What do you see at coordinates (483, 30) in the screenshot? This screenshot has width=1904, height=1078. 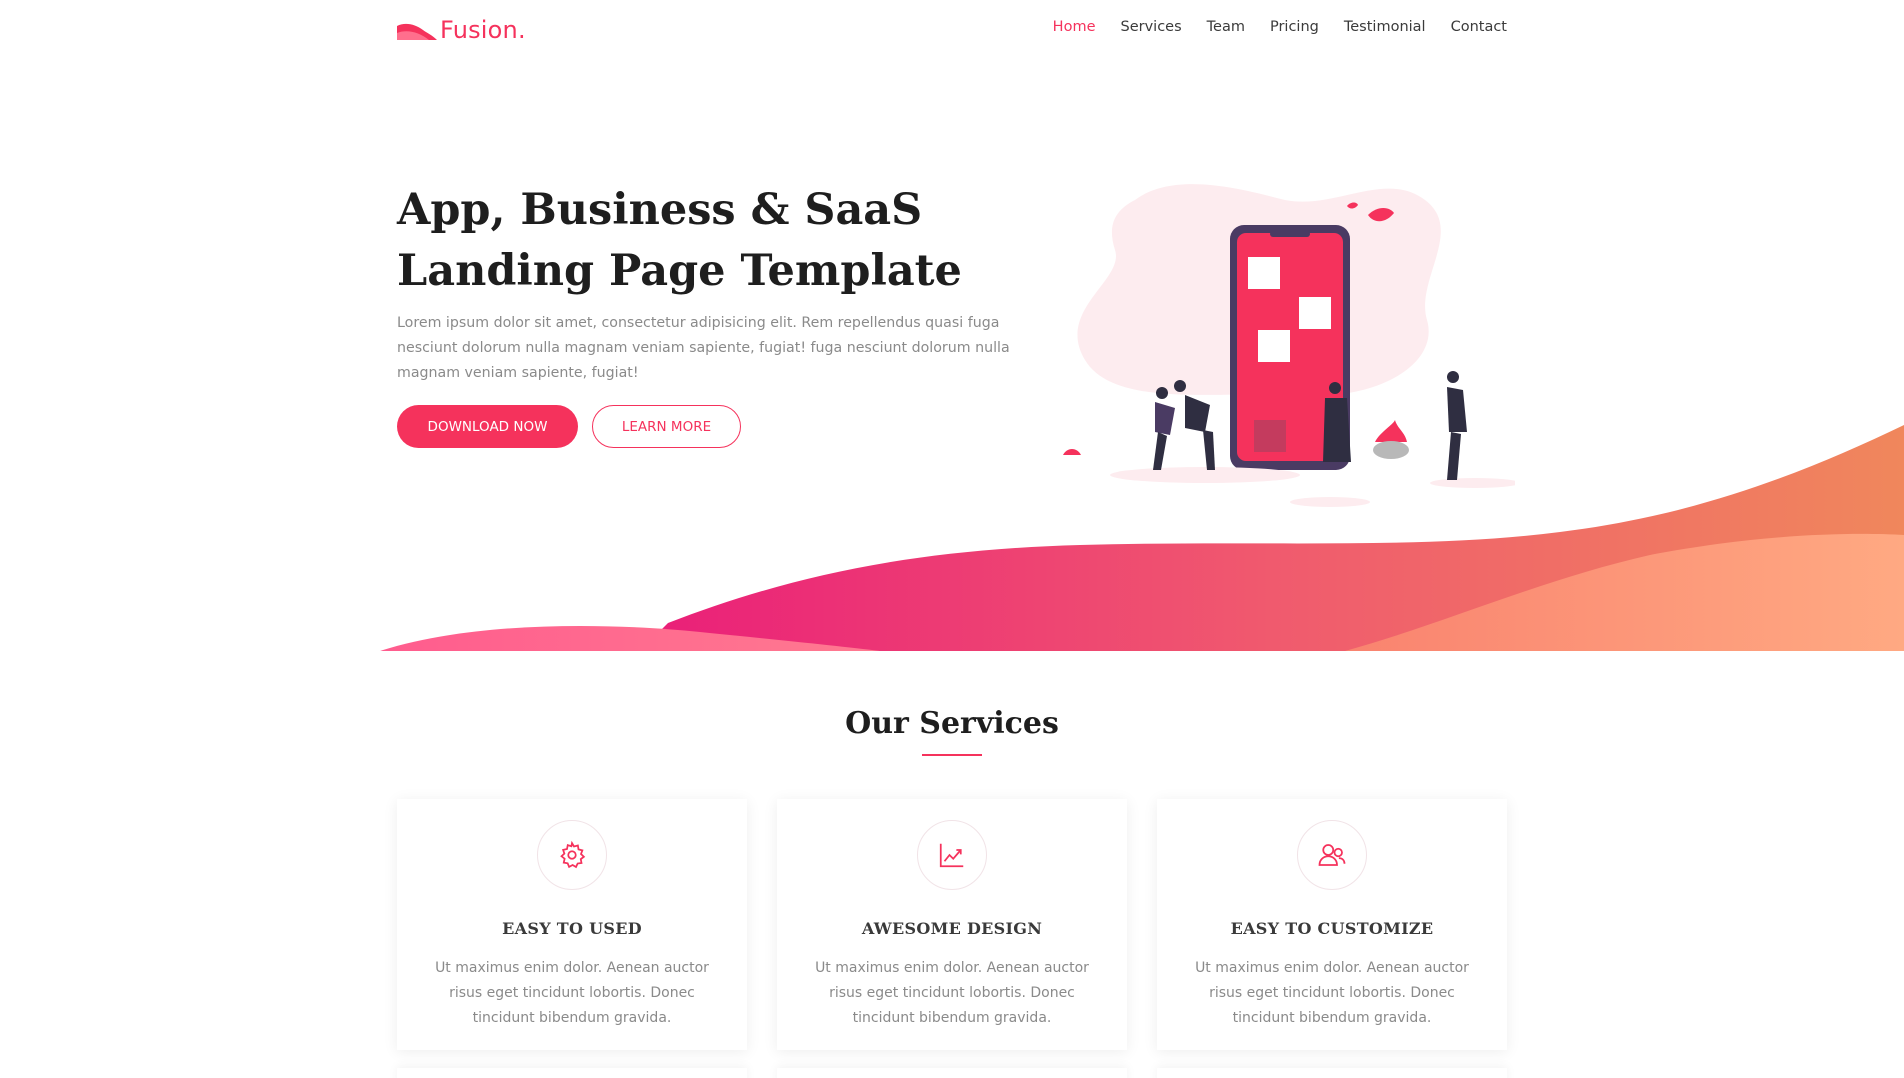 I see `brand-name: Fusion.` at bounding box center [483, 30].